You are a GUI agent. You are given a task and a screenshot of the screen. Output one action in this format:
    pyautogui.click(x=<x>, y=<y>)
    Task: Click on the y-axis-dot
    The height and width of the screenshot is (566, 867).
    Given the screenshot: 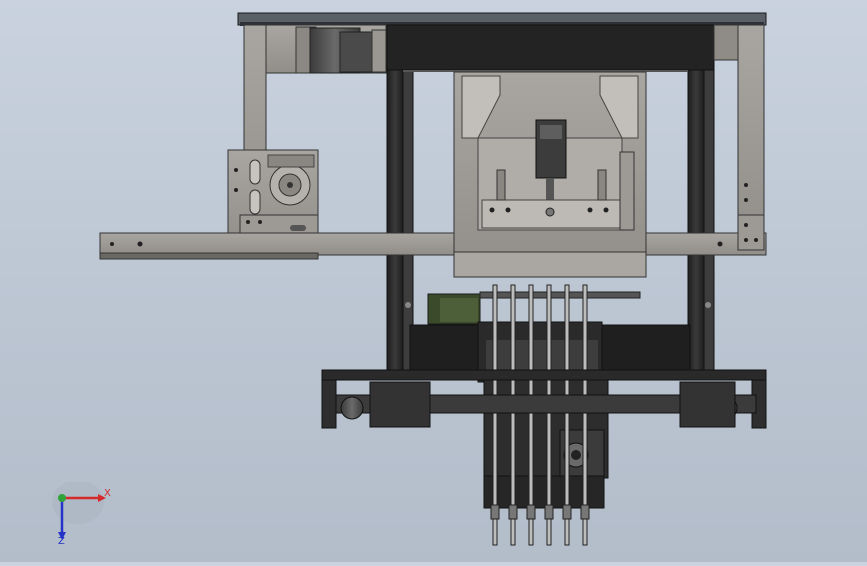 What is the action you would take?
    pyautogui.click(x=62, y=498)
    